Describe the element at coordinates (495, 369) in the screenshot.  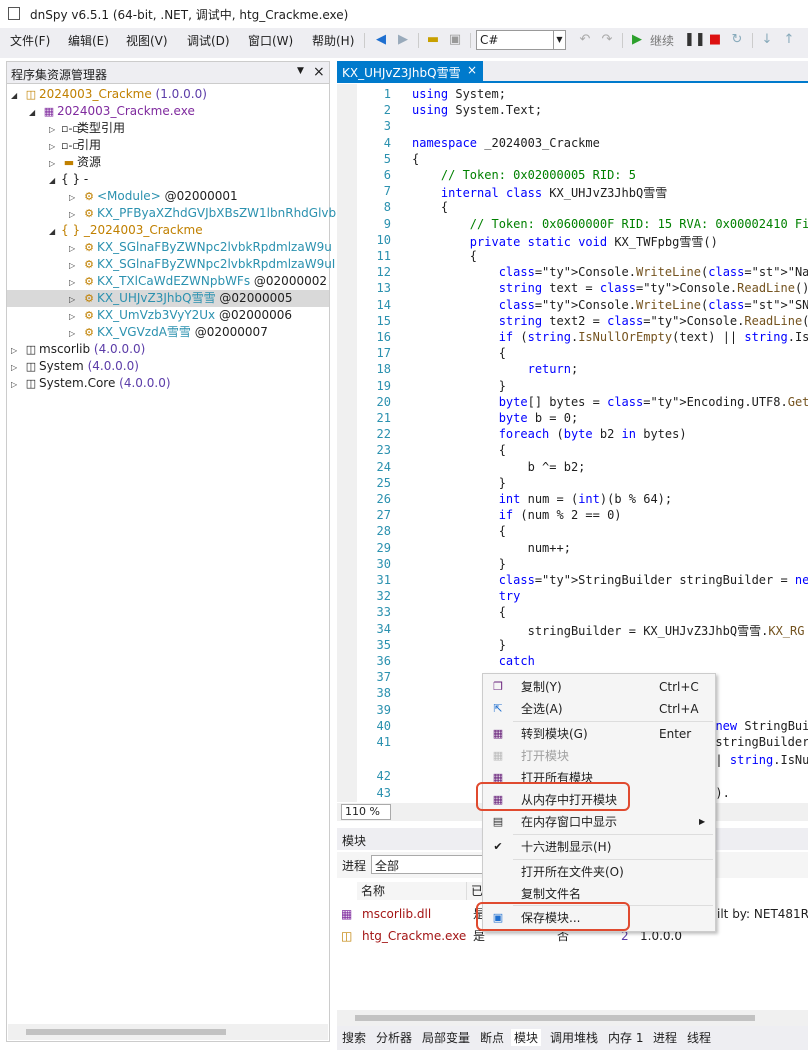
I see `code-line: return;` at that location.